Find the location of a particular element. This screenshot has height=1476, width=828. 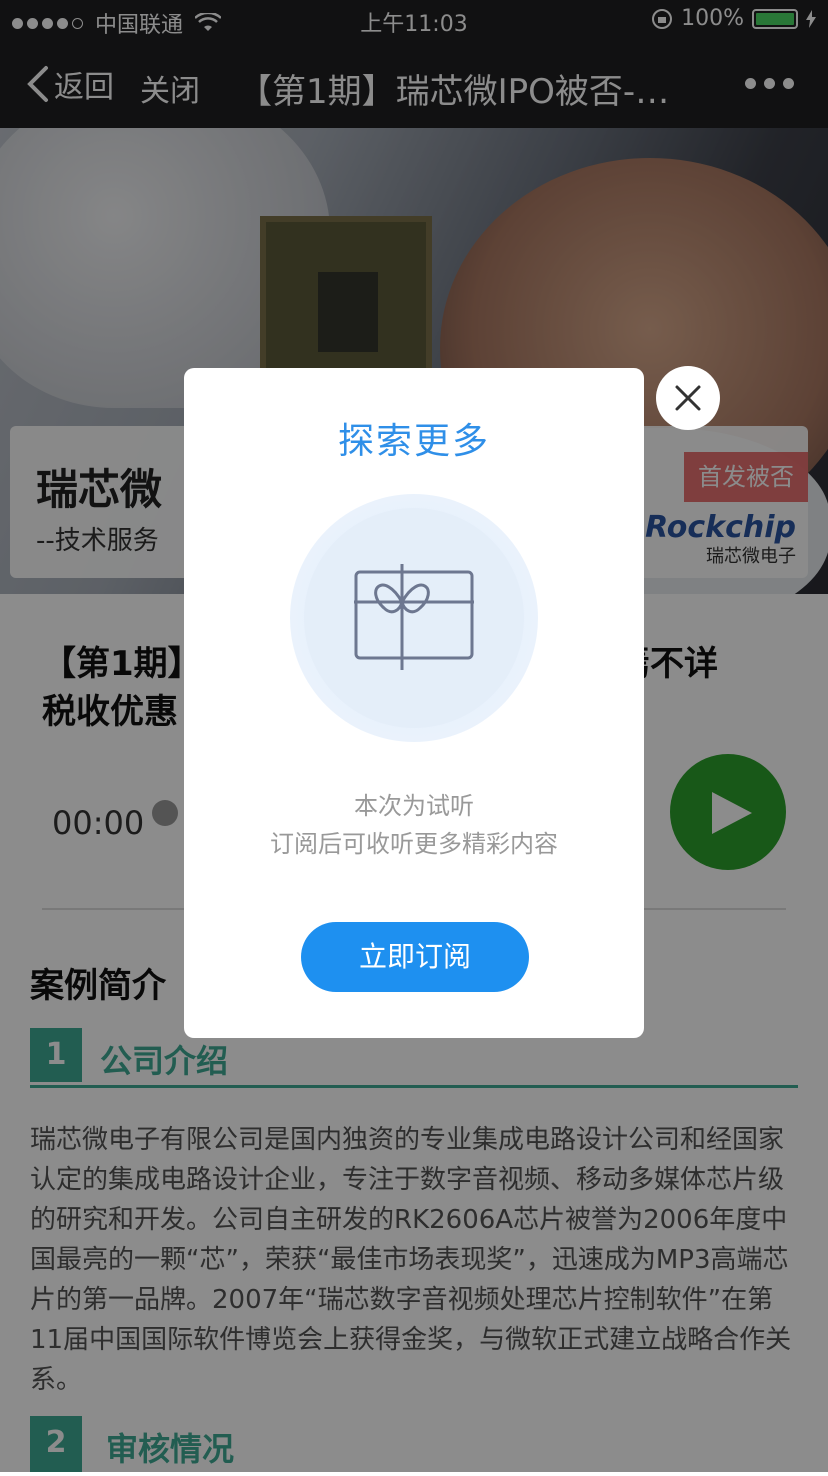

close-icon is located at coordinates (688, 398).